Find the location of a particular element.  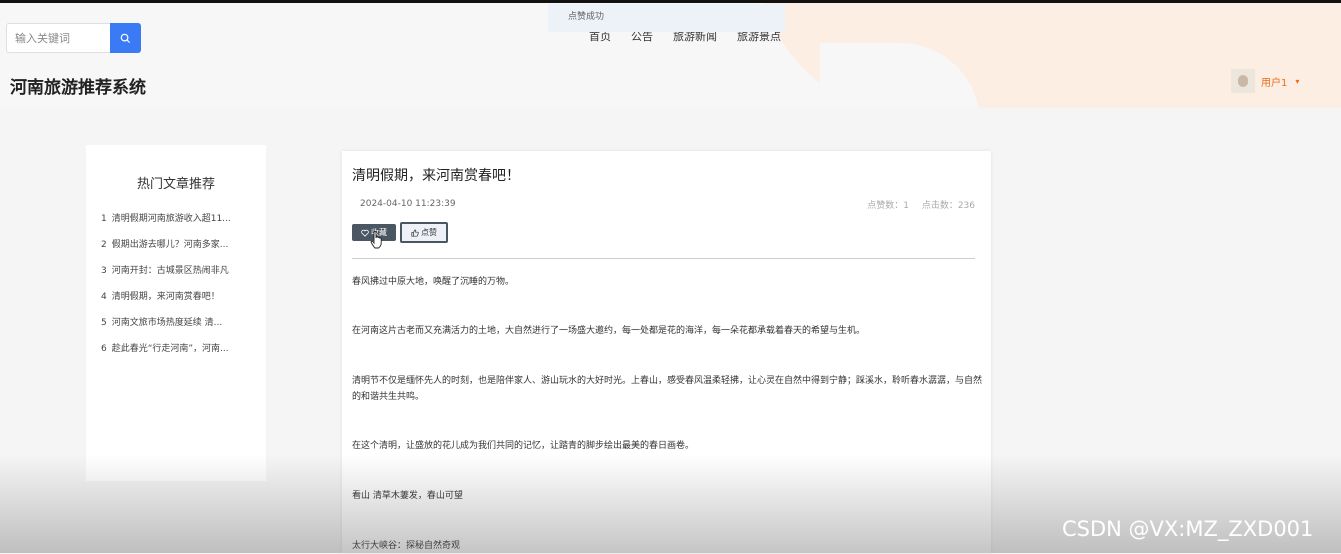

success-toast: 点赞成功 is located at coordinates (666, 18).